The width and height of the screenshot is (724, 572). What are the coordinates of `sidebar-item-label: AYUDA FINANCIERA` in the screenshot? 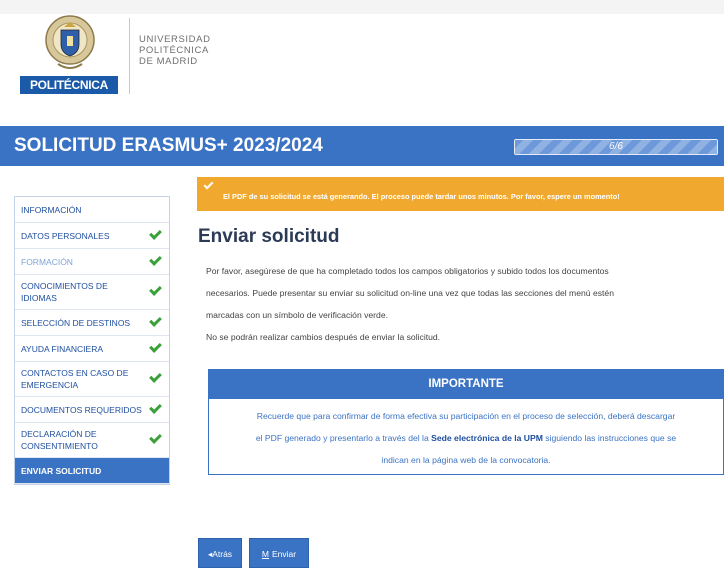 It's located at (62, 348).